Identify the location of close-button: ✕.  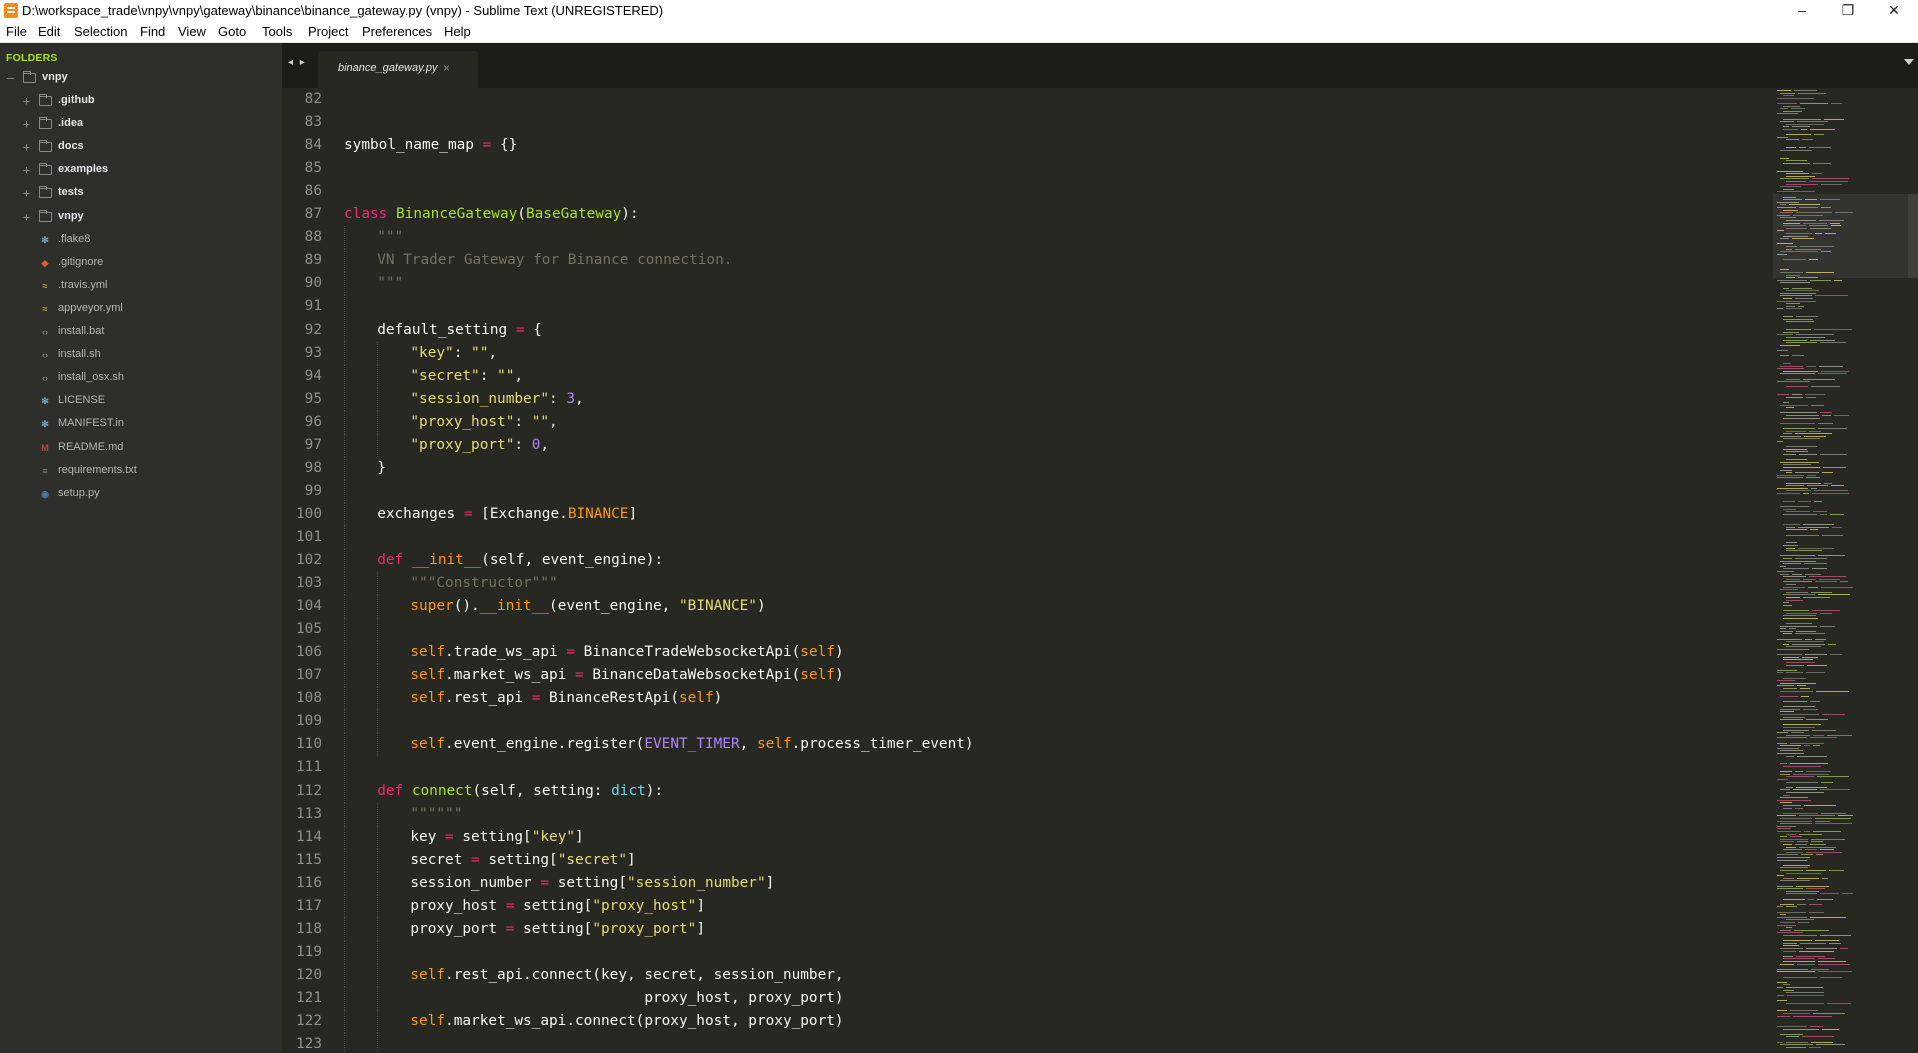
(1894, 11).